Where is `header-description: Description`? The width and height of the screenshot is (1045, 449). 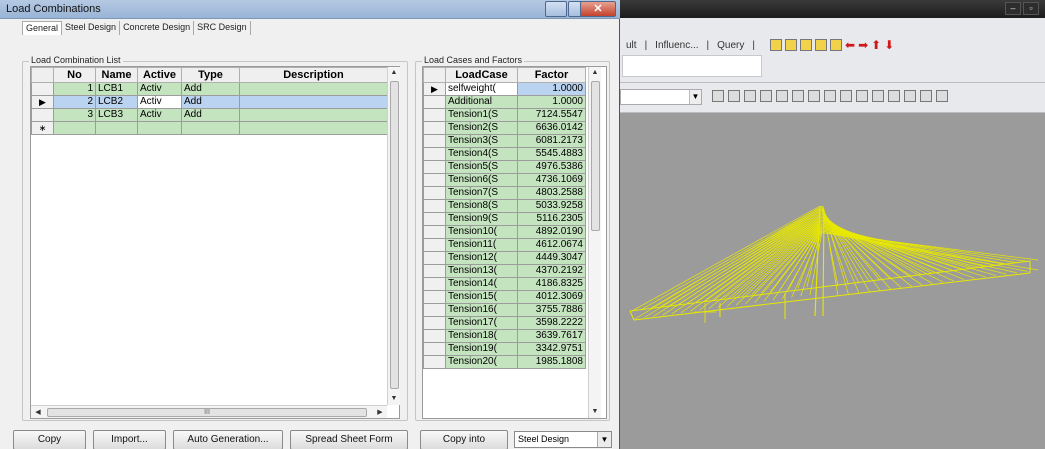 header-description: Description is located at coordinates (313, 75).